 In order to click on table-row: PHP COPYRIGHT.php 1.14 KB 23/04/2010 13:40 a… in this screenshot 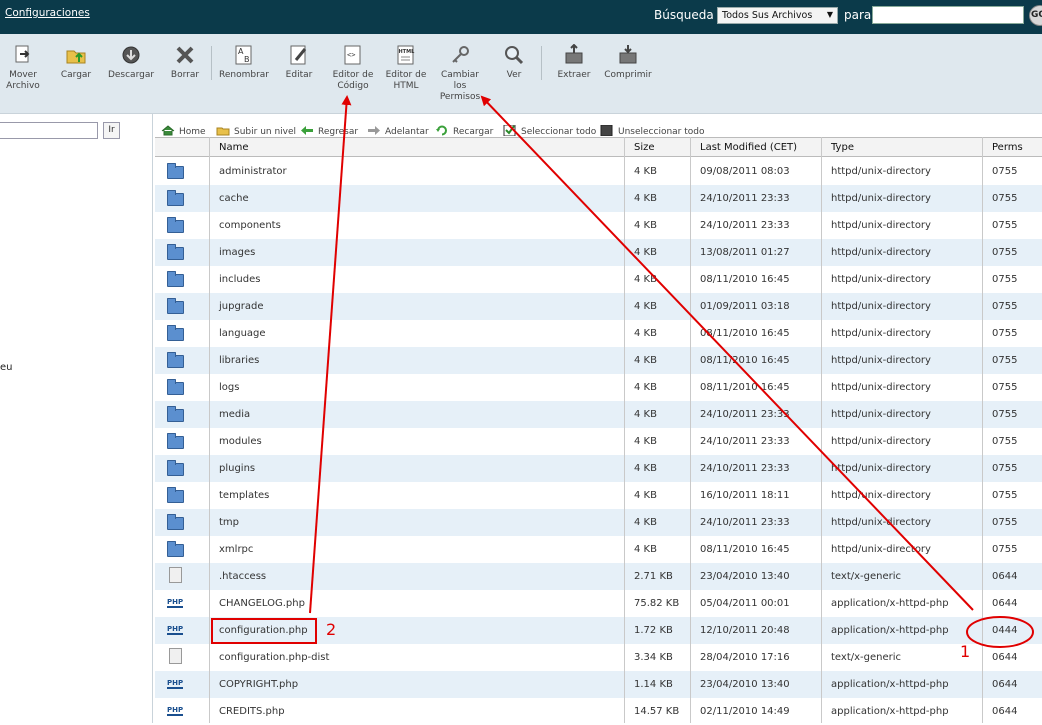, I will do `click(598, 684)`.